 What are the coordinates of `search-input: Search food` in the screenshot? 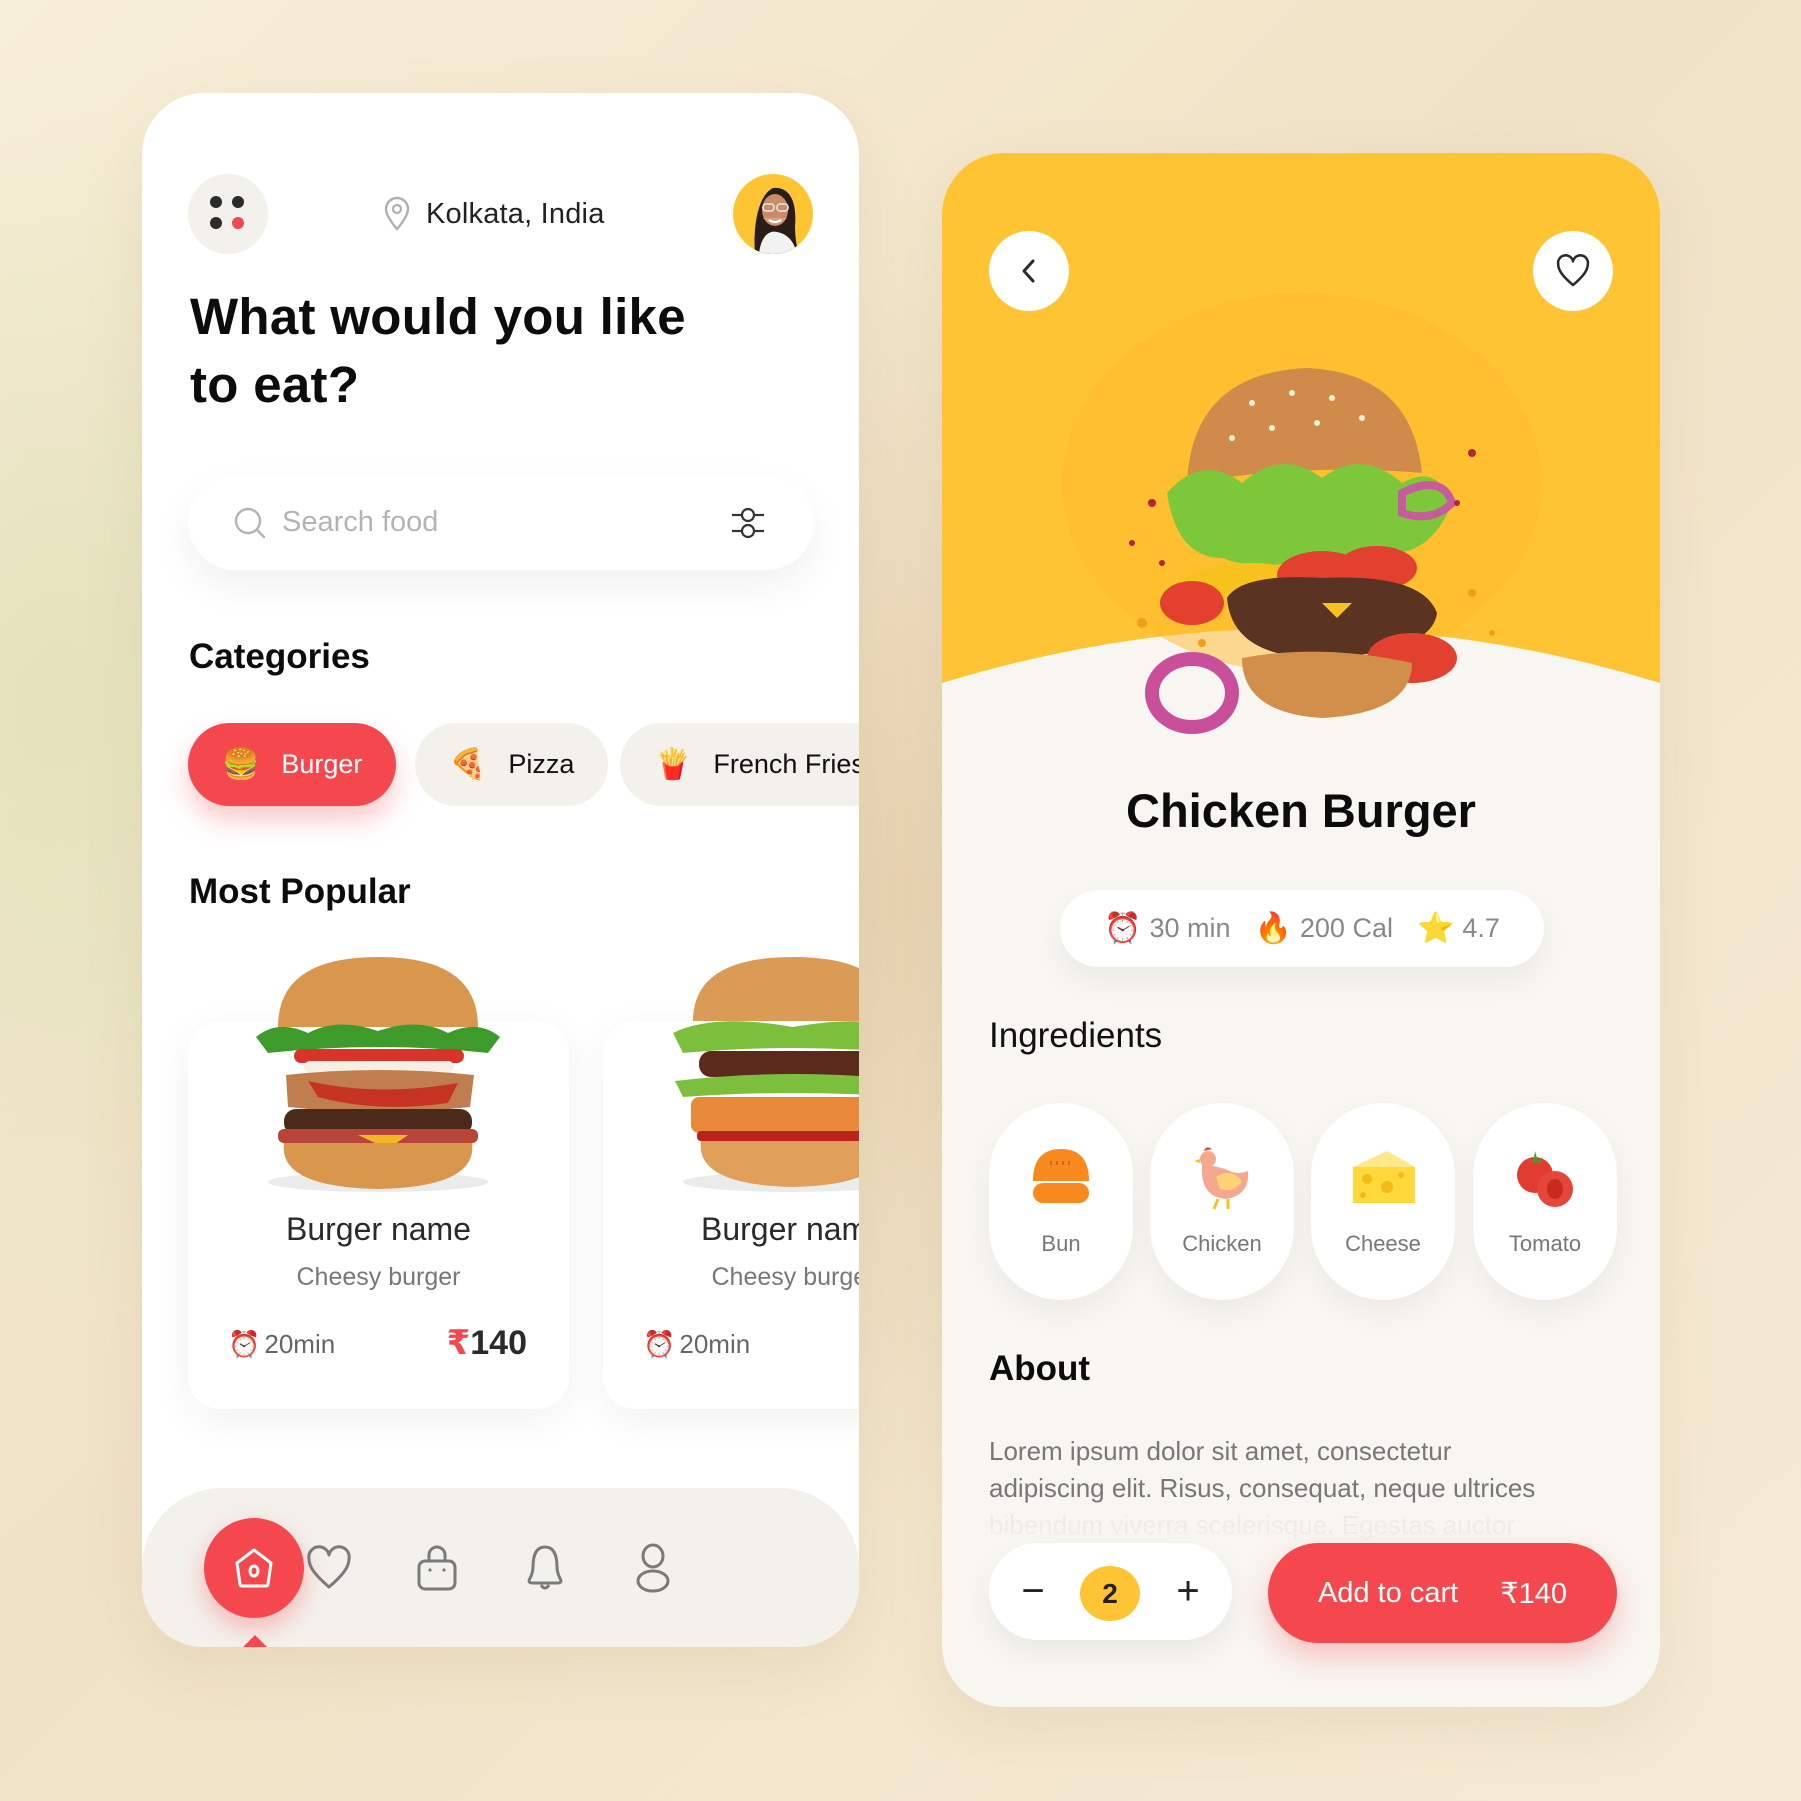 It's located at (360, 522).